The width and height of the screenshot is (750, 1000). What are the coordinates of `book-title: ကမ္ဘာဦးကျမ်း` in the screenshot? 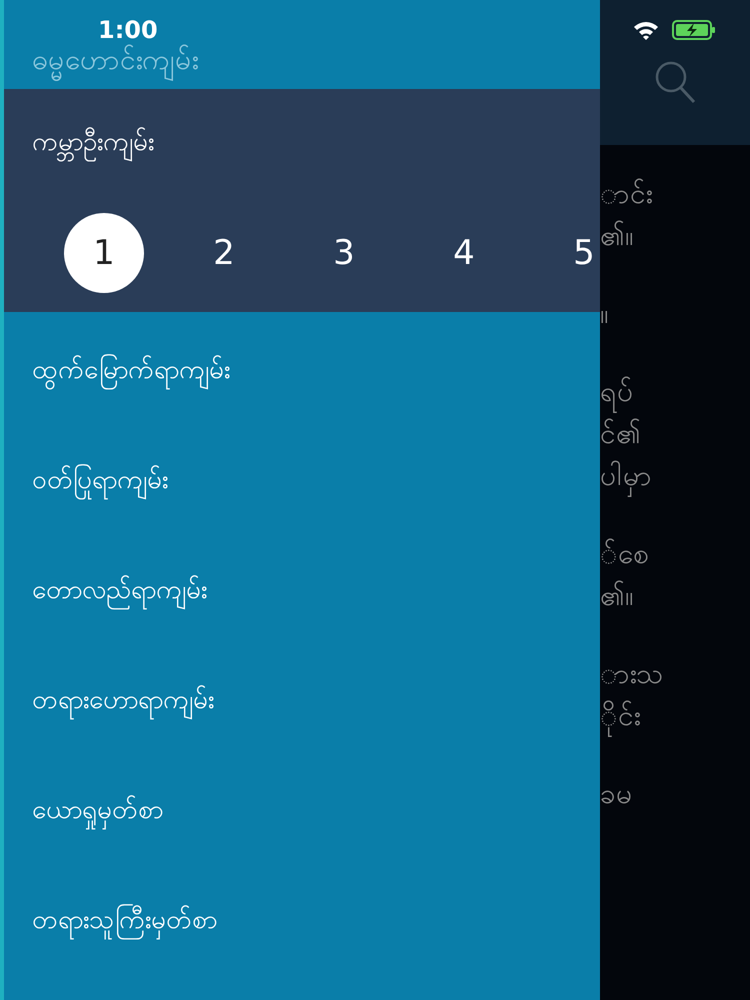 It's located at (316, 141).